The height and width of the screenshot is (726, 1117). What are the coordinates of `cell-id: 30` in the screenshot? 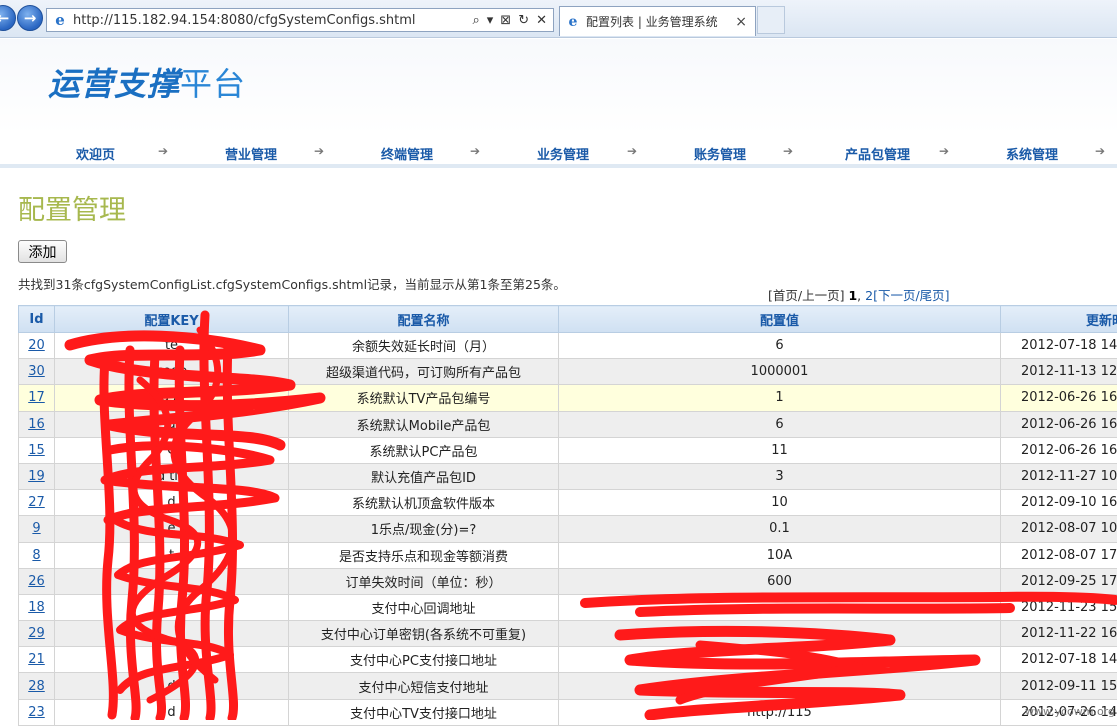 It's located at (37, 372).